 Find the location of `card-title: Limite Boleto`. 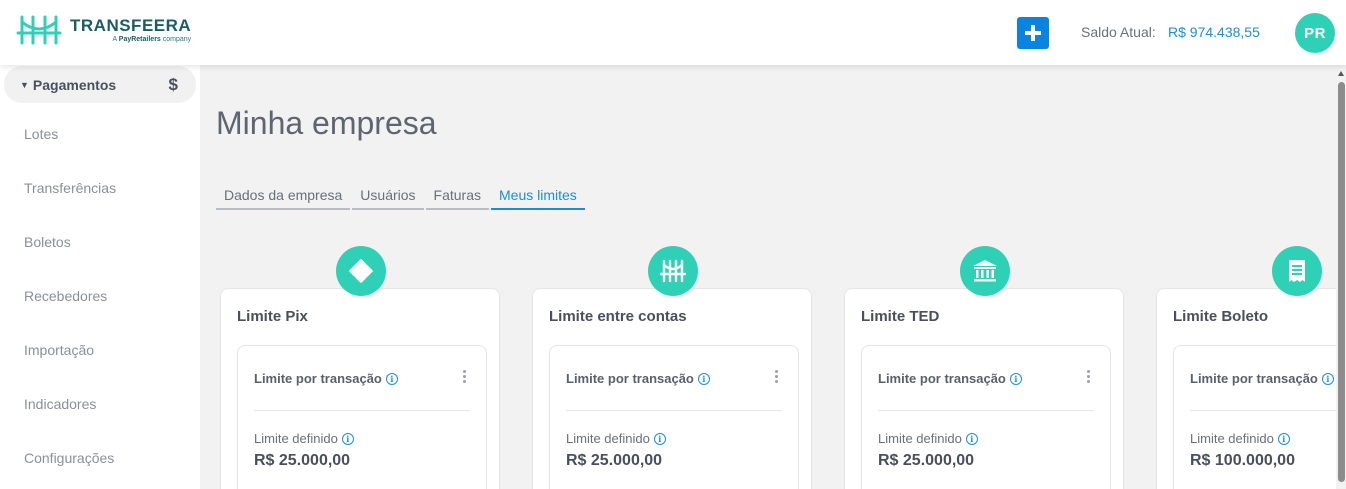

card-title: Limite Boleto is located at coordinates (1221, 316).